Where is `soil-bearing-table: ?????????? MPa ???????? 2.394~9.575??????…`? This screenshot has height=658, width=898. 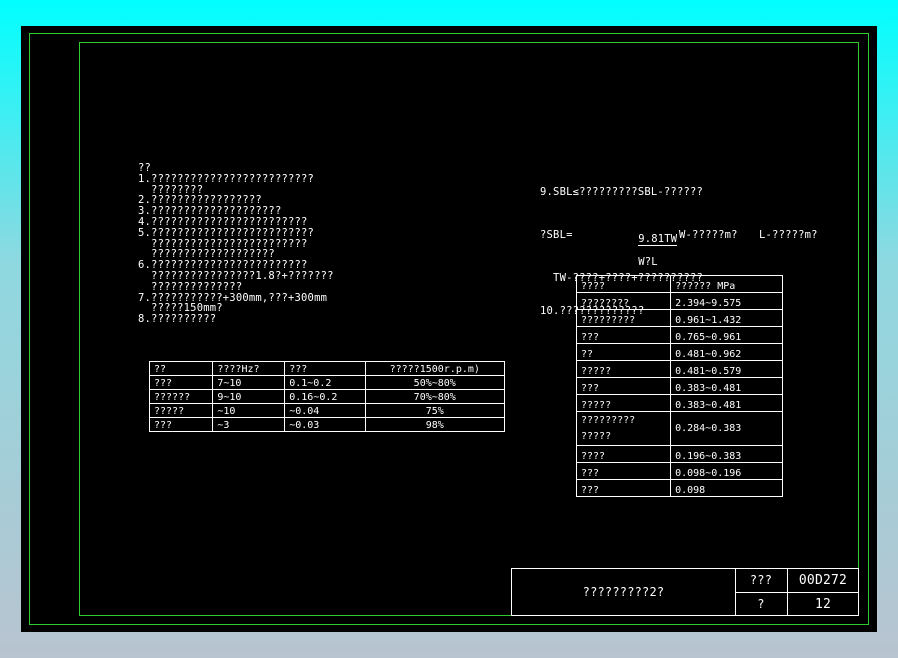
soil-bearing-table: ?????????? MPa ???????? 2.394~9.575??????… is located at coordinates (679, 386).